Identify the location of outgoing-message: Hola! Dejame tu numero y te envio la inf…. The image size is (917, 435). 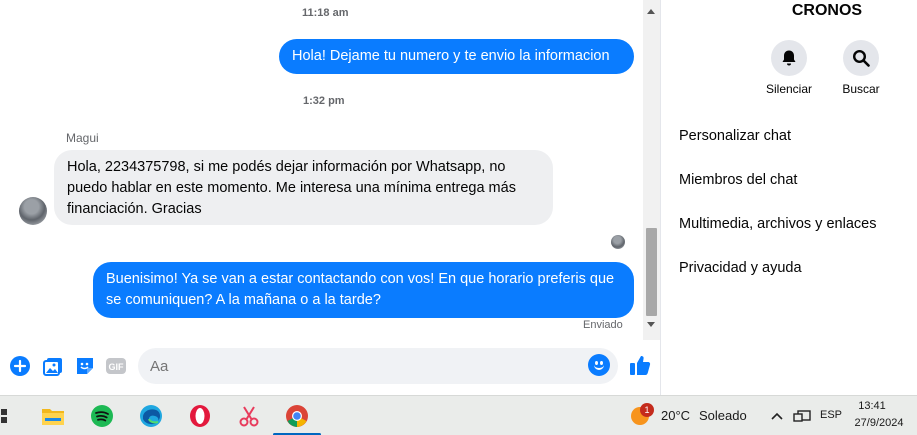
(456, 56).